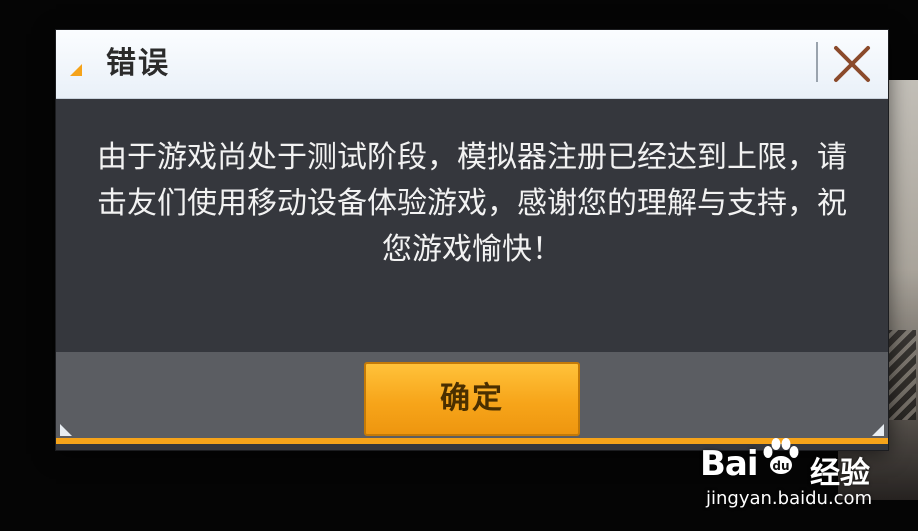  What do you see at coordinates (805, 479) in the screenshot?
I see `baidu-jingyan-watermark: Bai du 经验 jingyan.baidu.com` at bounding box center [805, 479].